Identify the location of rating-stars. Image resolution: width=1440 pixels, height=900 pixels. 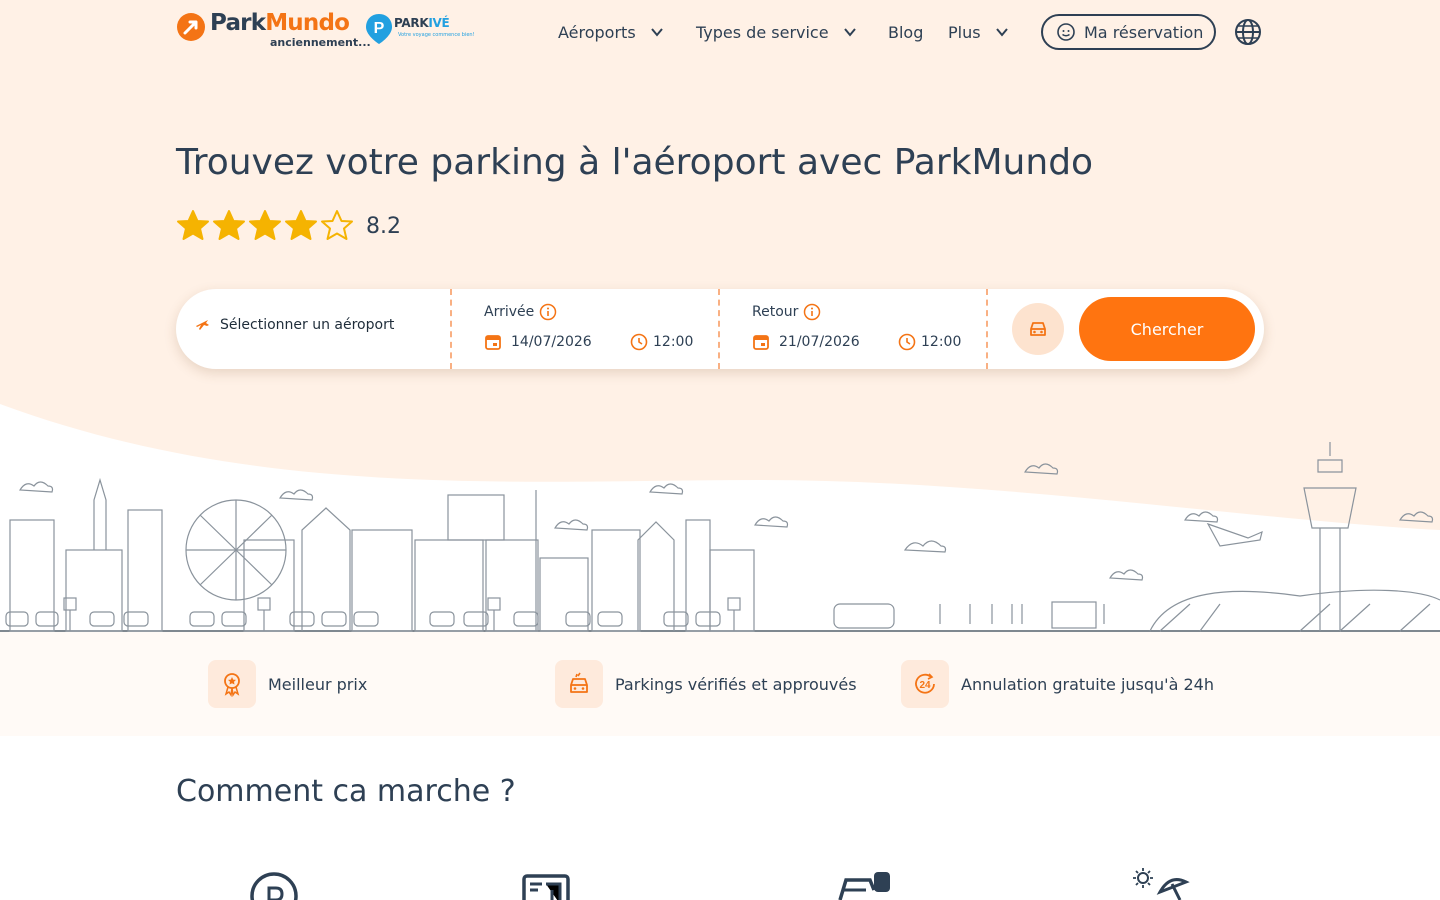
(266, 226).